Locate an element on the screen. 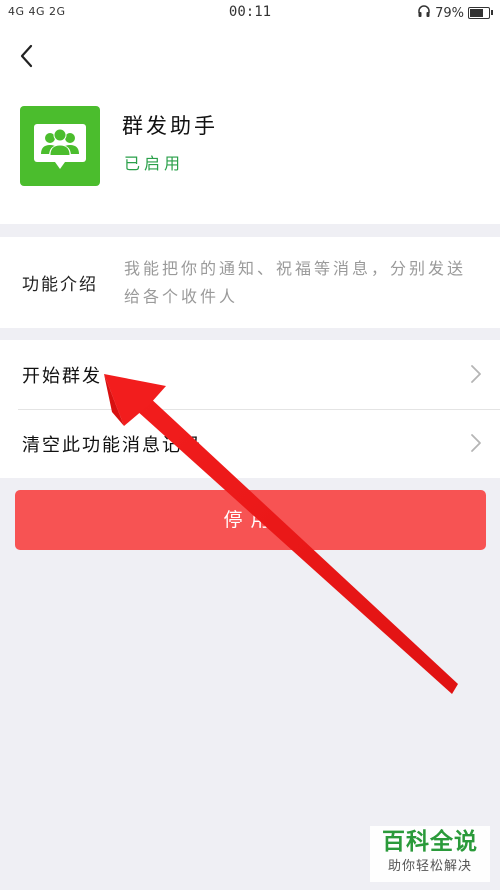 This screenshot has width=500, height=890. back-button is located at coordinates (28, 56).